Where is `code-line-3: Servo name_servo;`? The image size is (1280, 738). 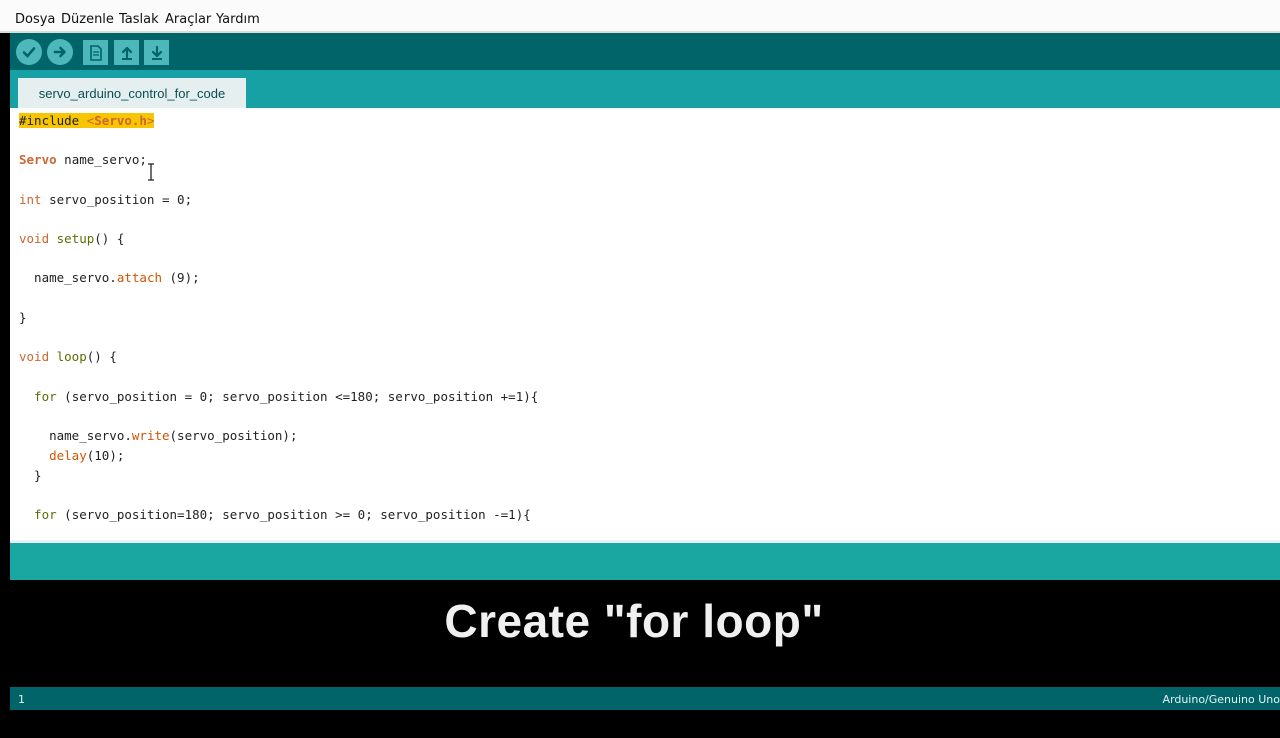 code-line-3: Servo name_servo; is located at coordinates (83, 160).